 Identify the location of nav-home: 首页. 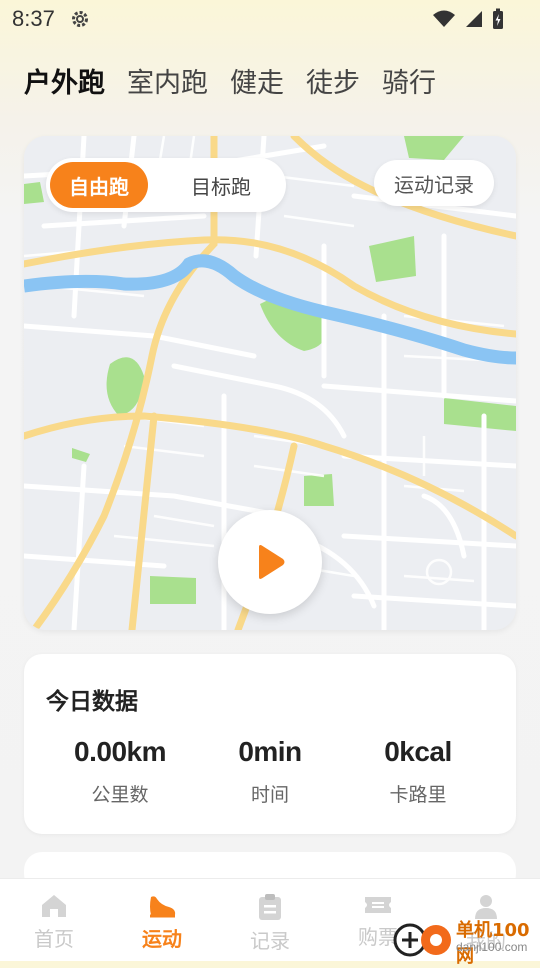
(54, 922).